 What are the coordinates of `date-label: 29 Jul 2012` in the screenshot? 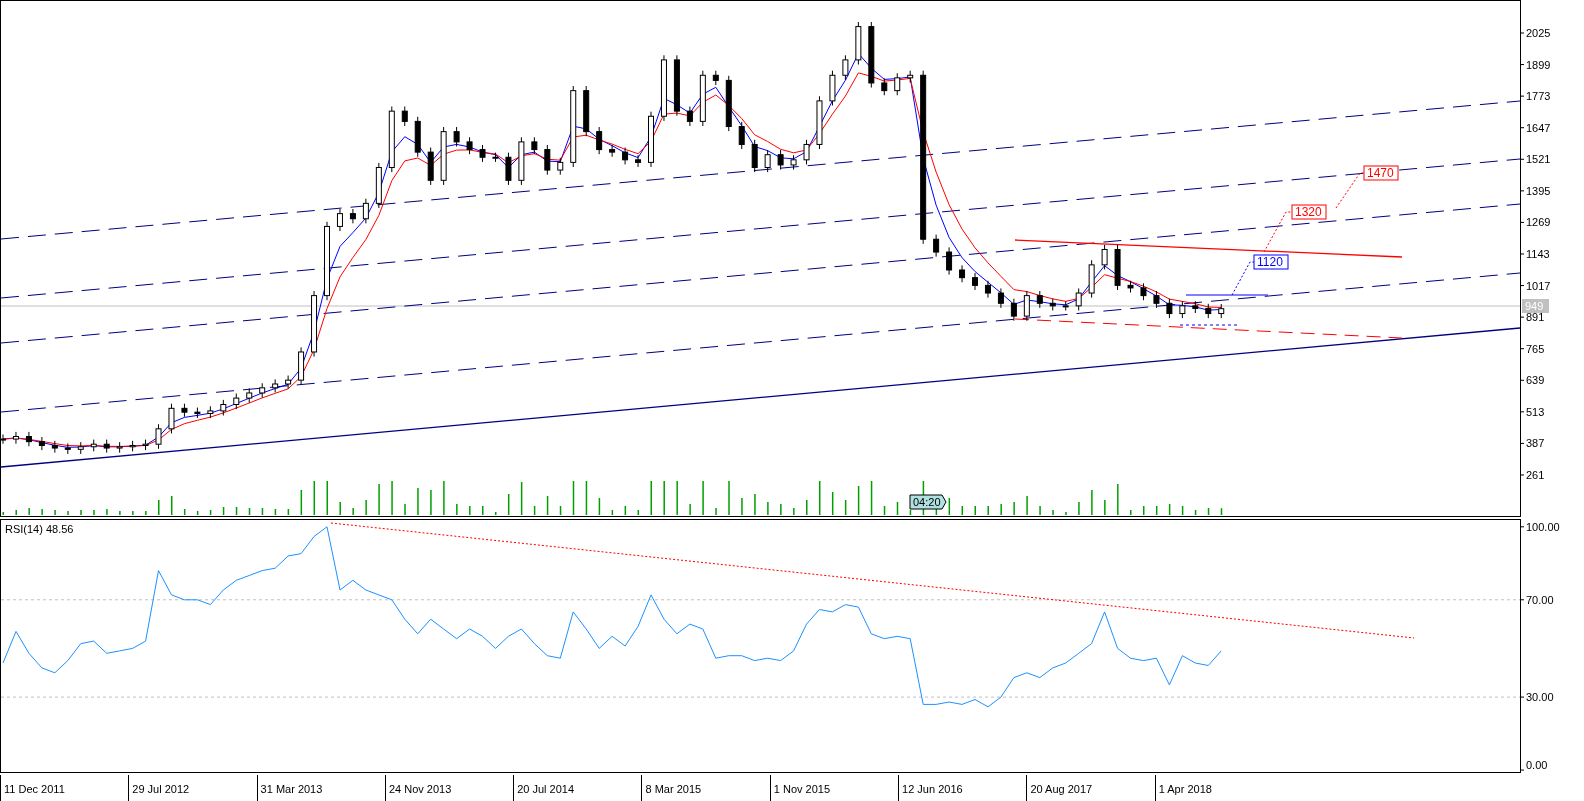 It's located at (192, 788).